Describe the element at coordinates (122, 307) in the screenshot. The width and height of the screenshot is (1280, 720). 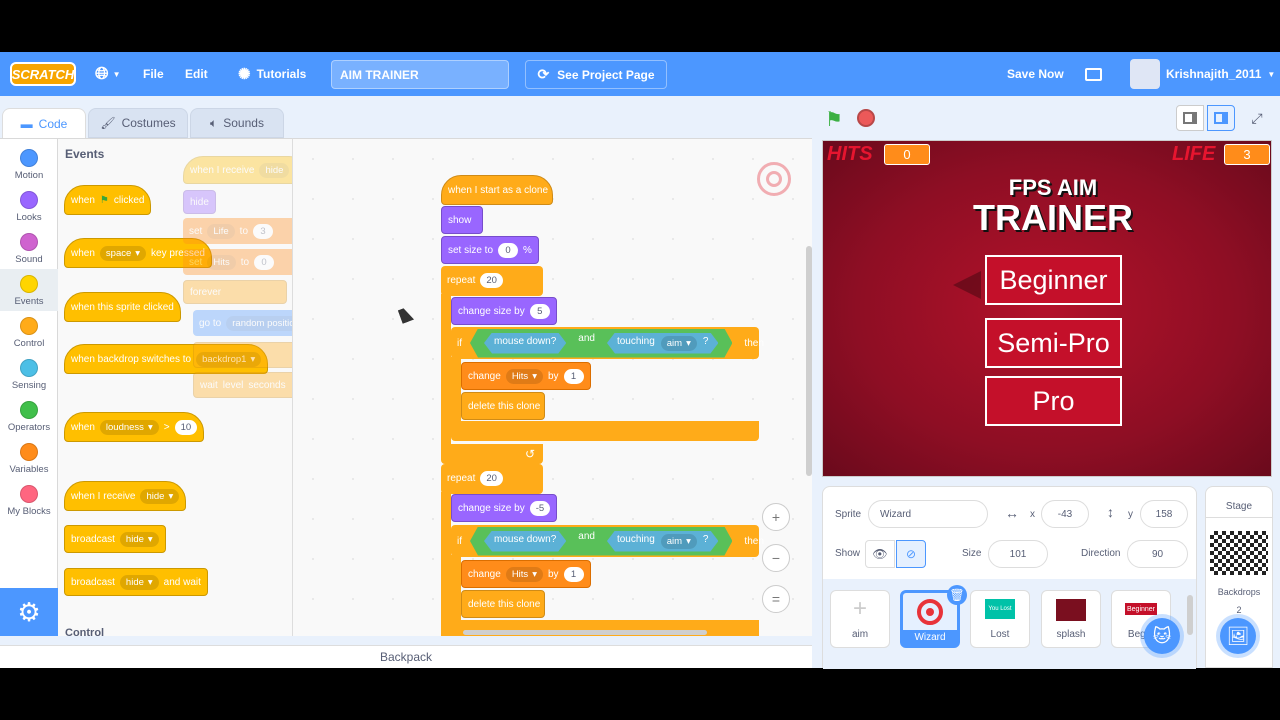
I see `block-when-sprite-clicked: when this sprite clicked` at that location.